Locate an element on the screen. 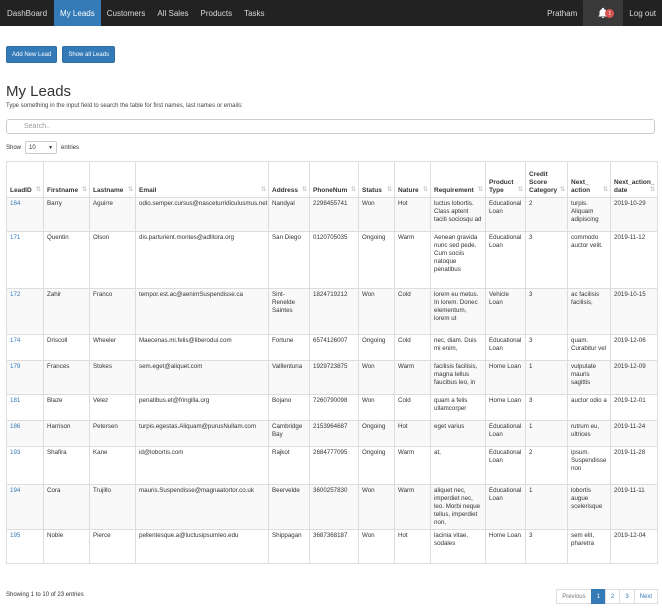  nav-brand-dashboard: DashBoard is located at coordinates (27, 13).